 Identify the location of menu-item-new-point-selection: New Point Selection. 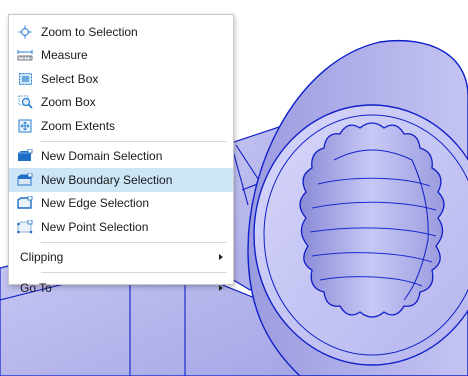
(121, 227).